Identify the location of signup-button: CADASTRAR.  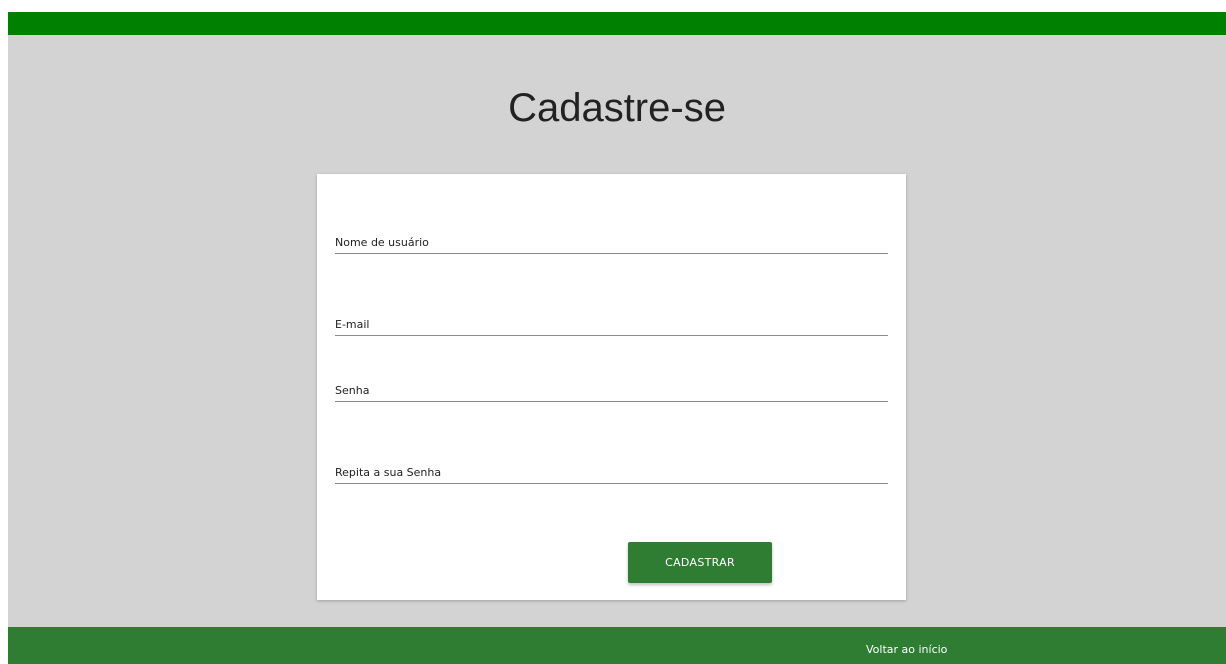
(700, 562).